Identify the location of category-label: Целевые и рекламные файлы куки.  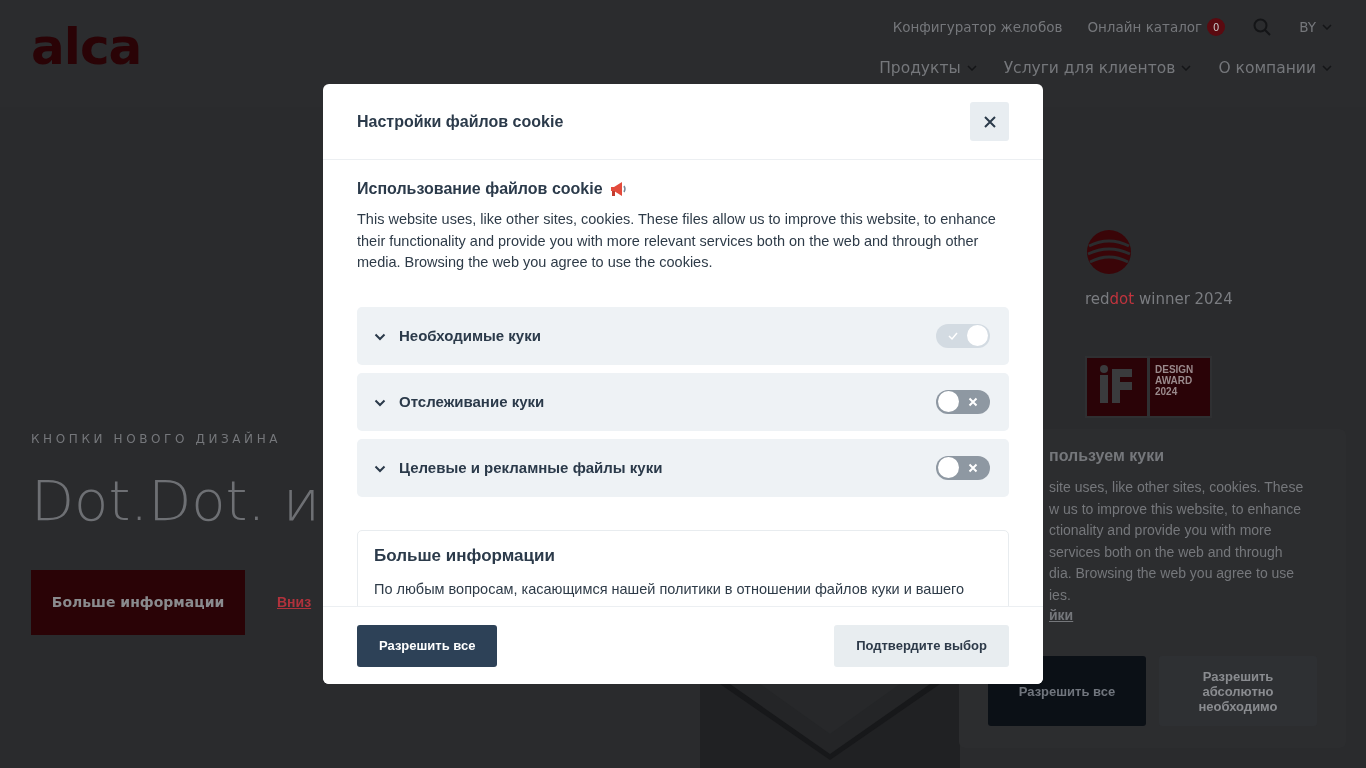
(531, 467).